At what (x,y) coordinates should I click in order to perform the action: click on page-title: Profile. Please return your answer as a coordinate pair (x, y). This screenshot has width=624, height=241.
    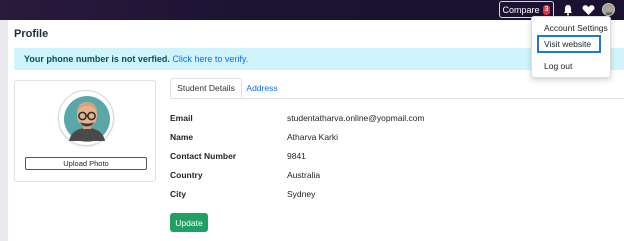
    Looking at the image, I should click on (31, 34).